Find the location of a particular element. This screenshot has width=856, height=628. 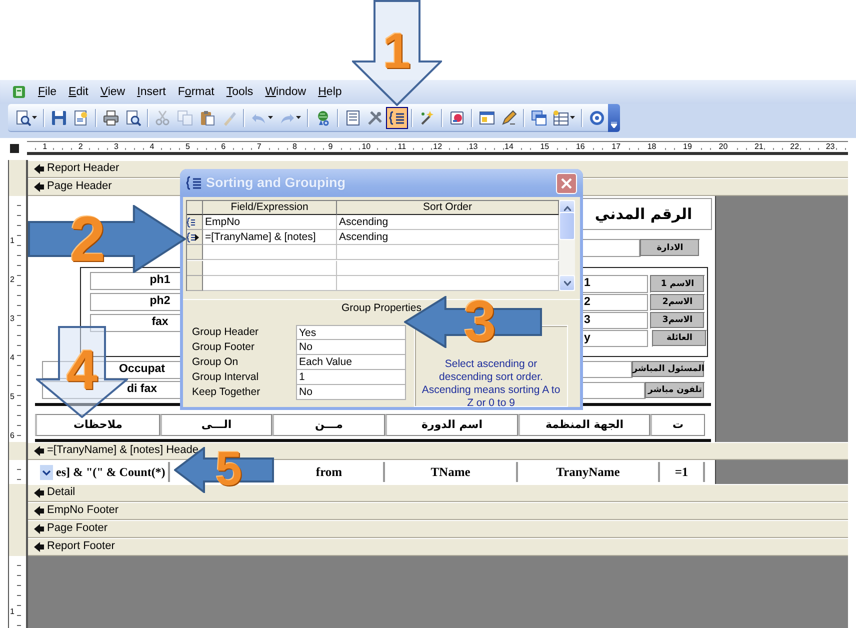

help-text: Select ascending or descending sort order. Ascending means sorting A to Z or 0 to 9 is located at coordinates (491, 384).